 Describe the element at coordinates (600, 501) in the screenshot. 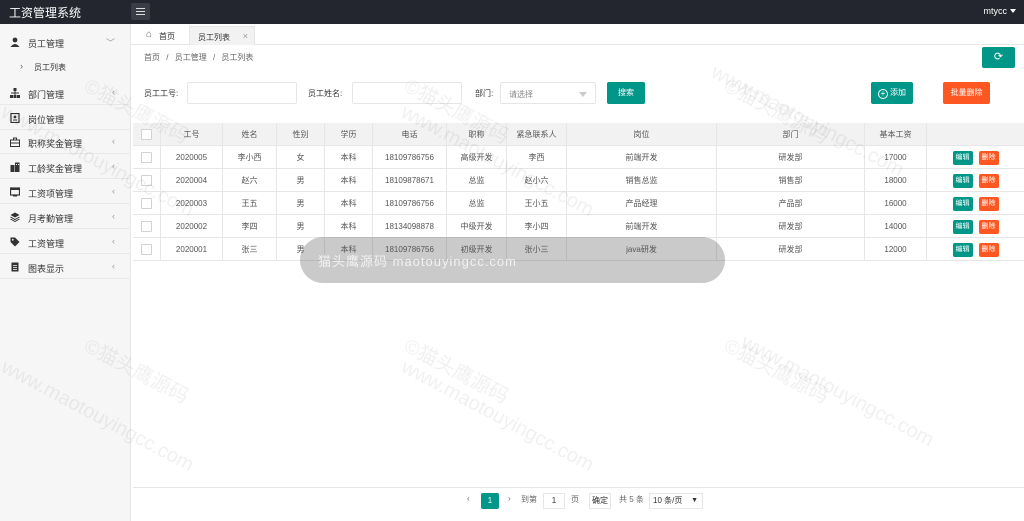

I see `page-jump-confirm-button: 确定` at that location.